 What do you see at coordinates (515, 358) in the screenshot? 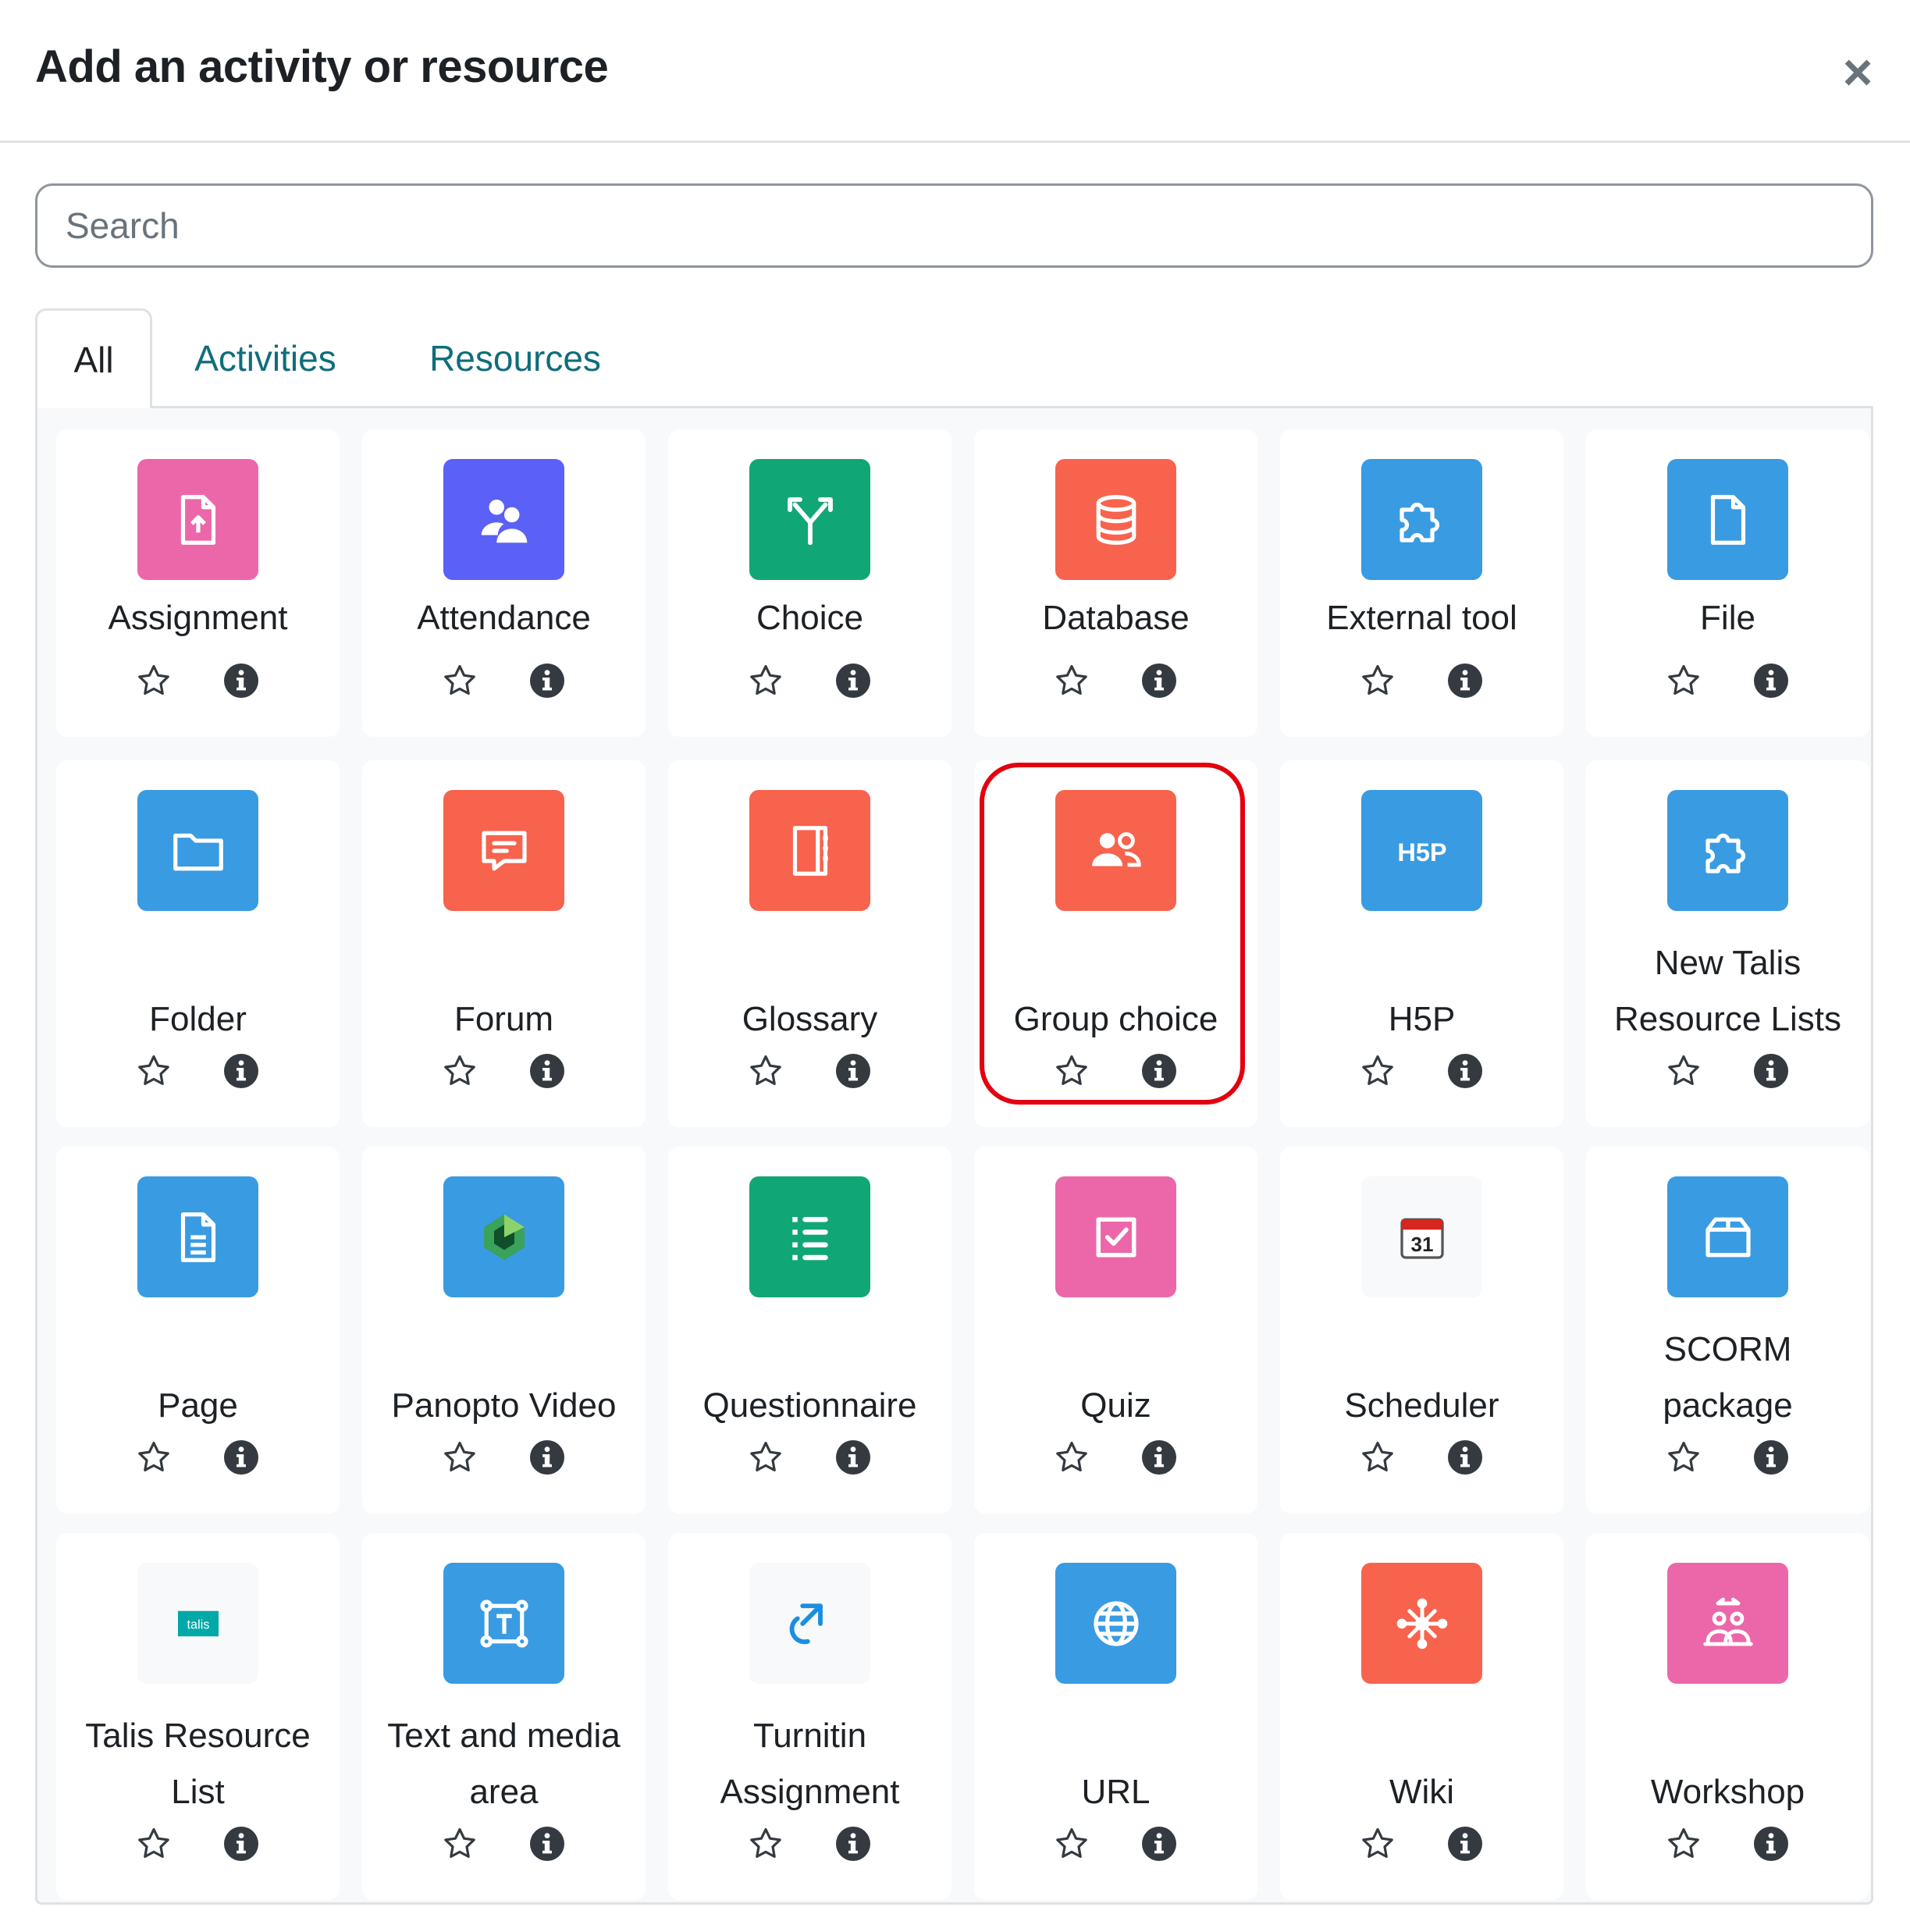
I see `tab-resources: Resources` at bounding box center [515, 358].